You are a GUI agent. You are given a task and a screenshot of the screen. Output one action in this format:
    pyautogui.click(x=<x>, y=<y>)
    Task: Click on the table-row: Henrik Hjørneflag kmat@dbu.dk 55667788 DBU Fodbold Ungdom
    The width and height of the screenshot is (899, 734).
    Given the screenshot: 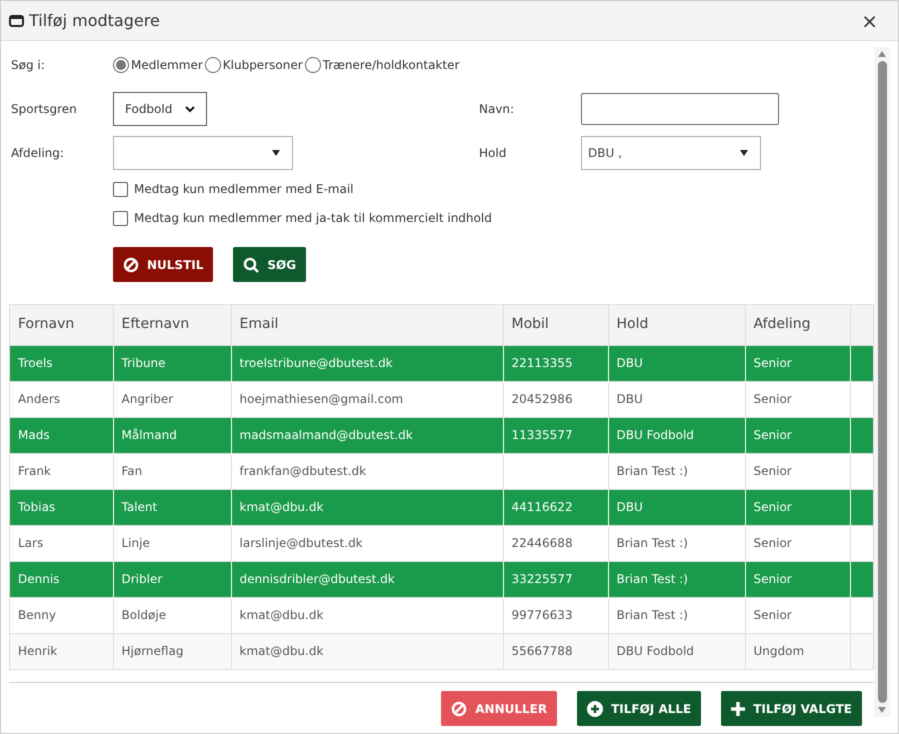 What is the action you would take?
    pyautogui.click(x=441, y=651)
    